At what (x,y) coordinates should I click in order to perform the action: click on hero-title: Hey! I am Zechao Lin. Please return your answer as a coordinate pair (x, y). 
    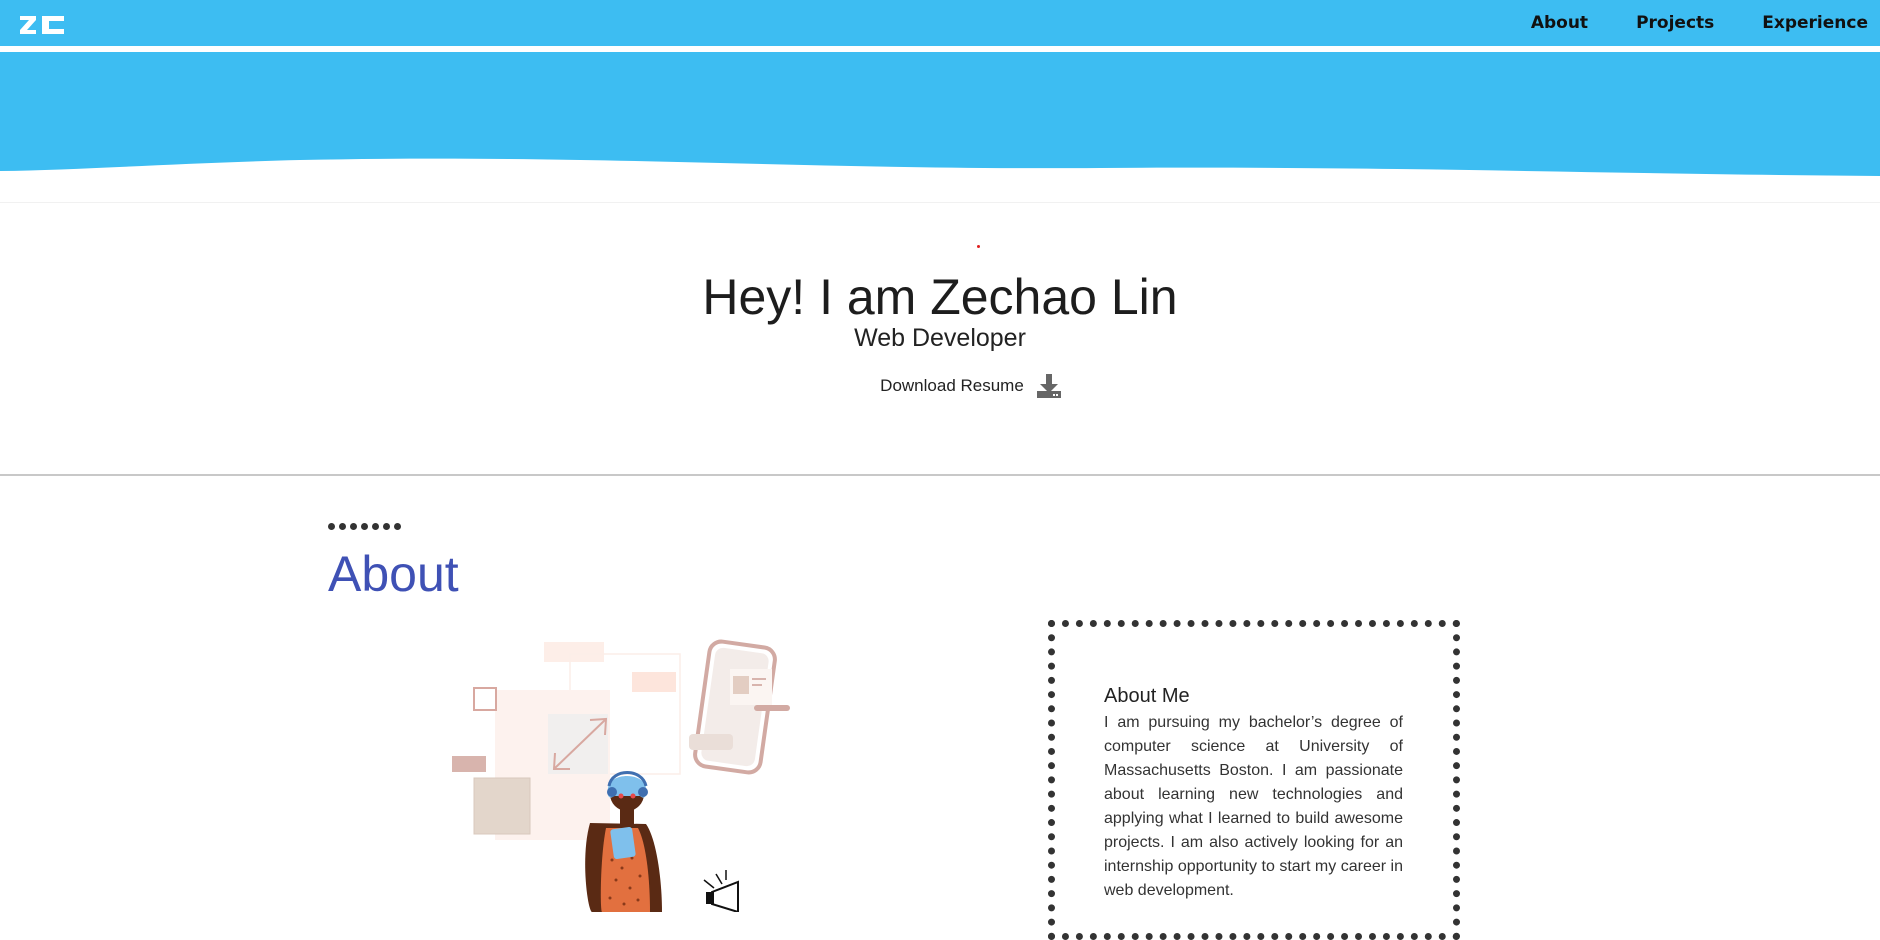
    Looking at the image, I should click on (940, 297).